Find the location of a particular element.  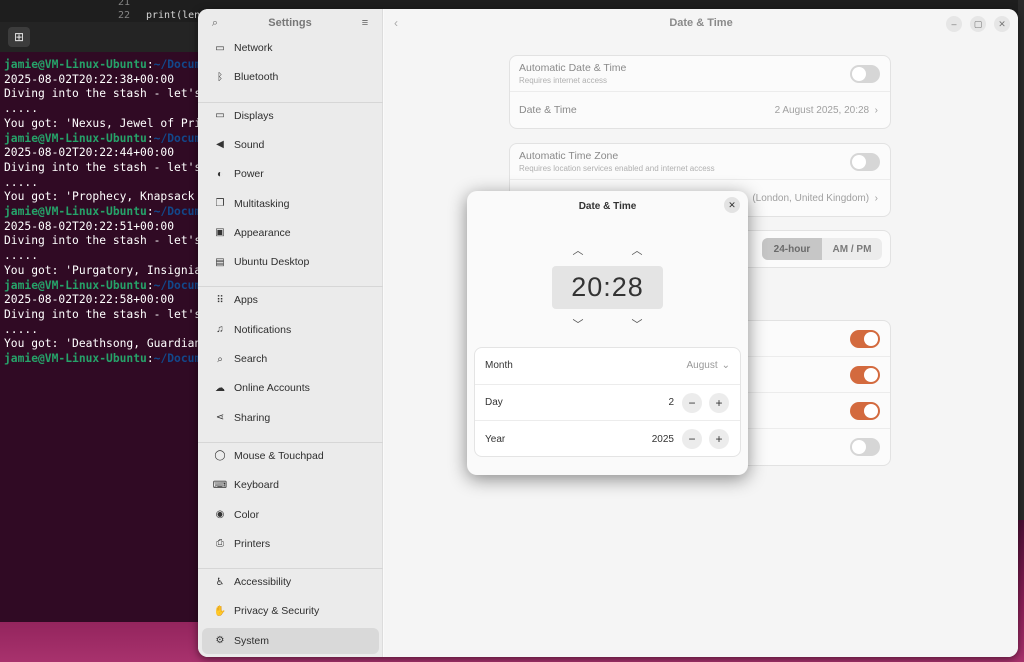

terminal-output-line: 2025-08-02T20:22:44+00:00 is located at coordinates (89, 153).